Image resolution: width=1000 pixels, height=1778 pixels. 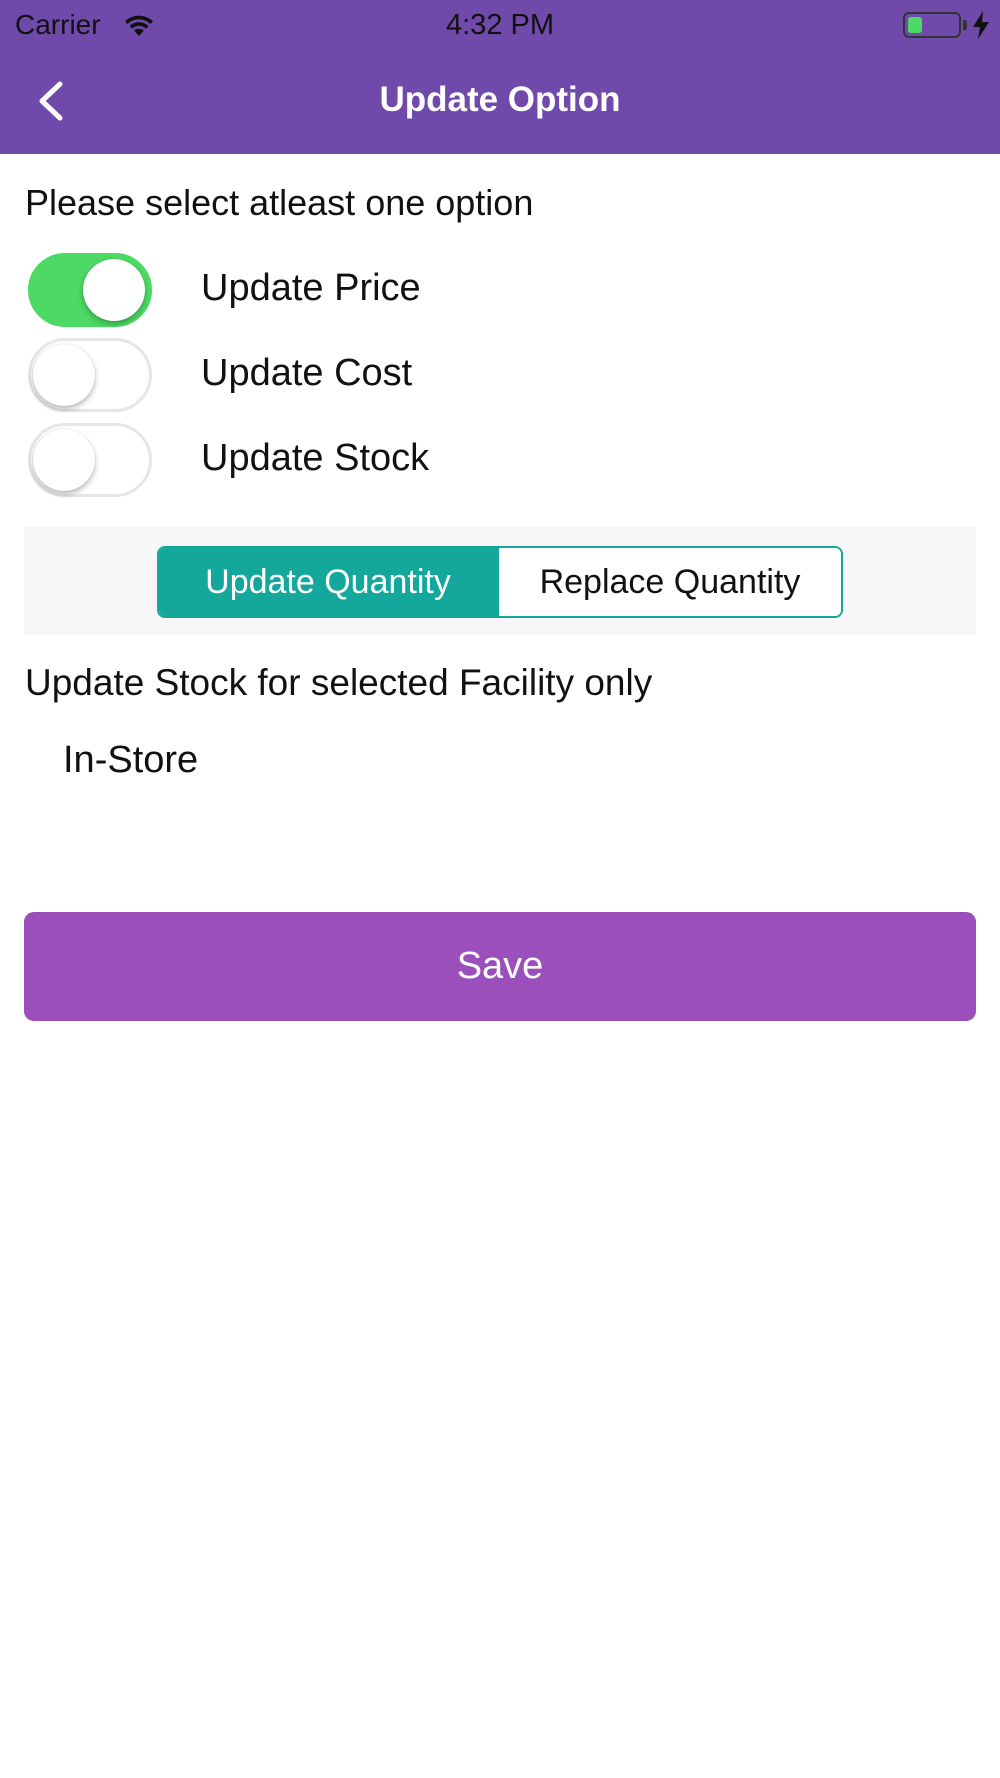 What do you see at coordinates (130, 760) in the screenshot?
I see `facility-item-in-store: In-Store` at bounding box center [130, 760].